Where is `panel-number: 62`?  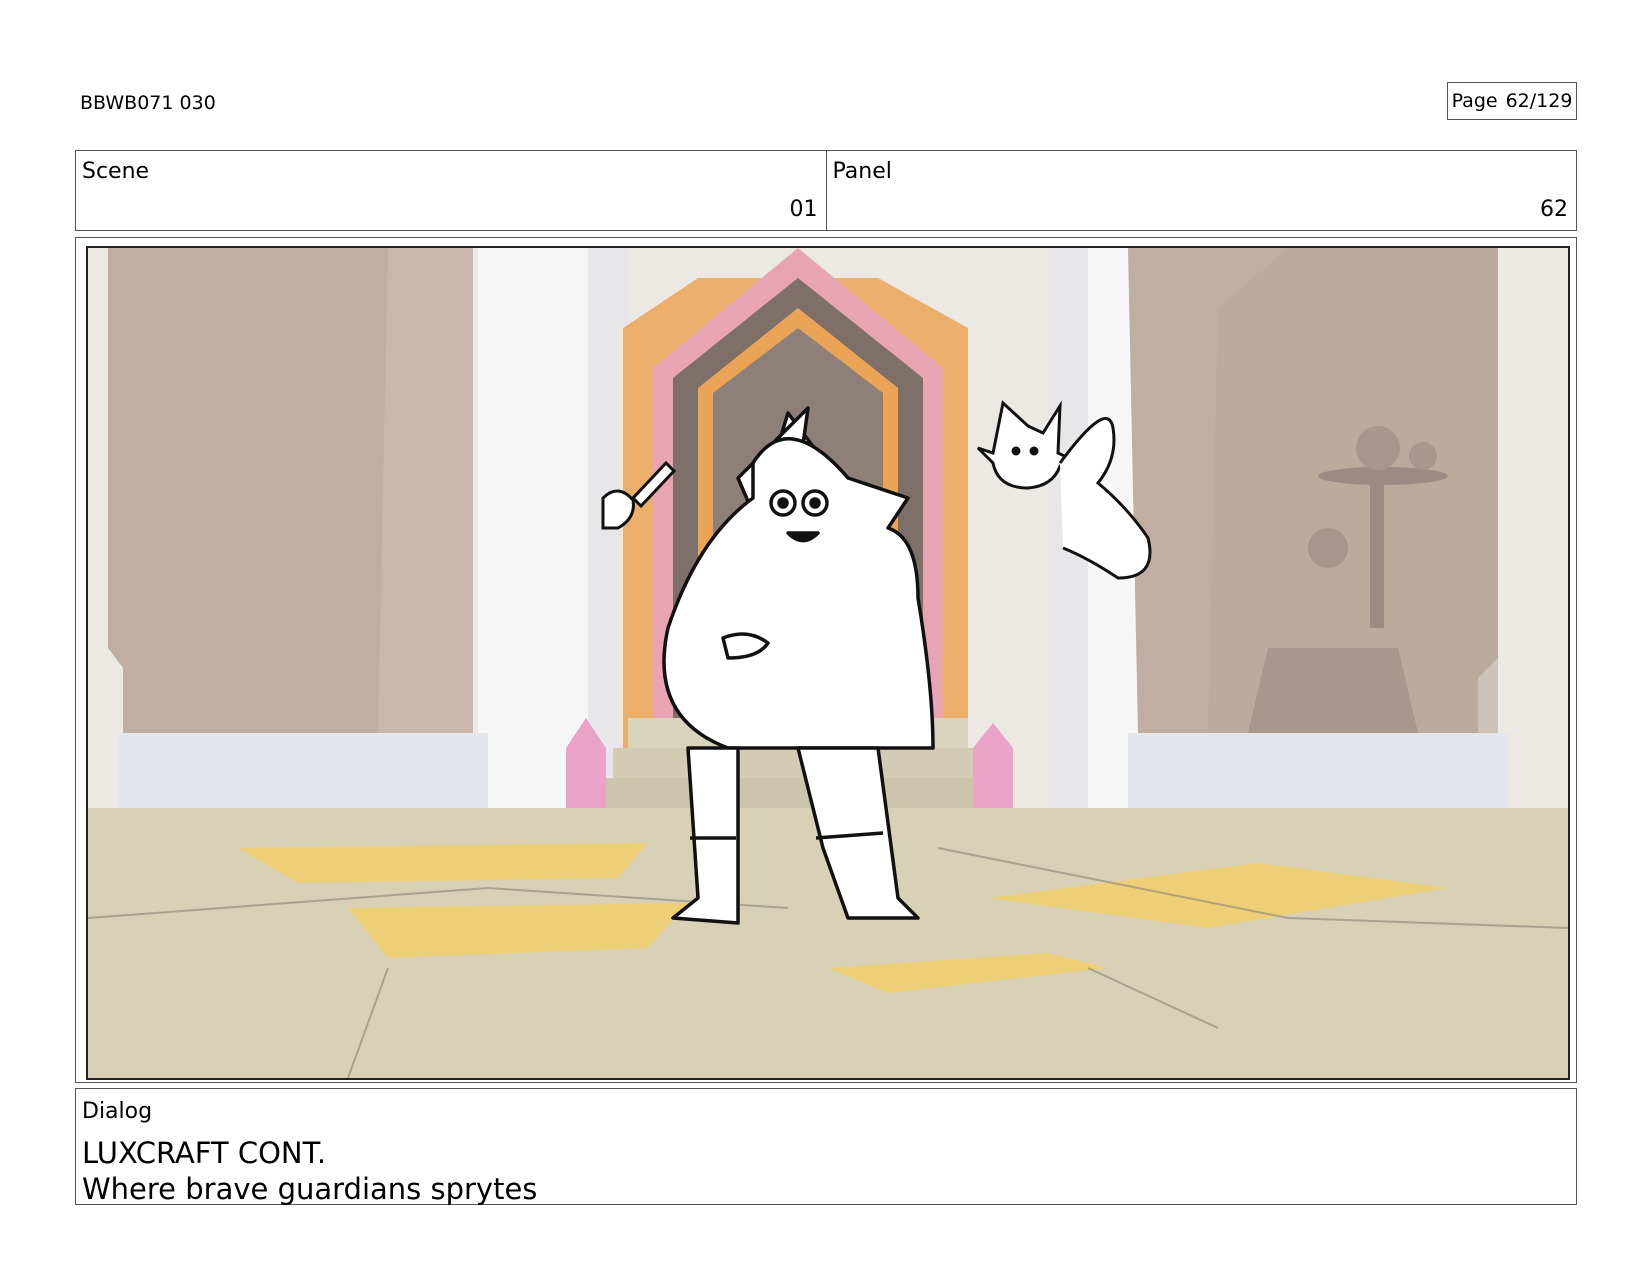
panel-number: 62 is located at coordinates (1554, 209).